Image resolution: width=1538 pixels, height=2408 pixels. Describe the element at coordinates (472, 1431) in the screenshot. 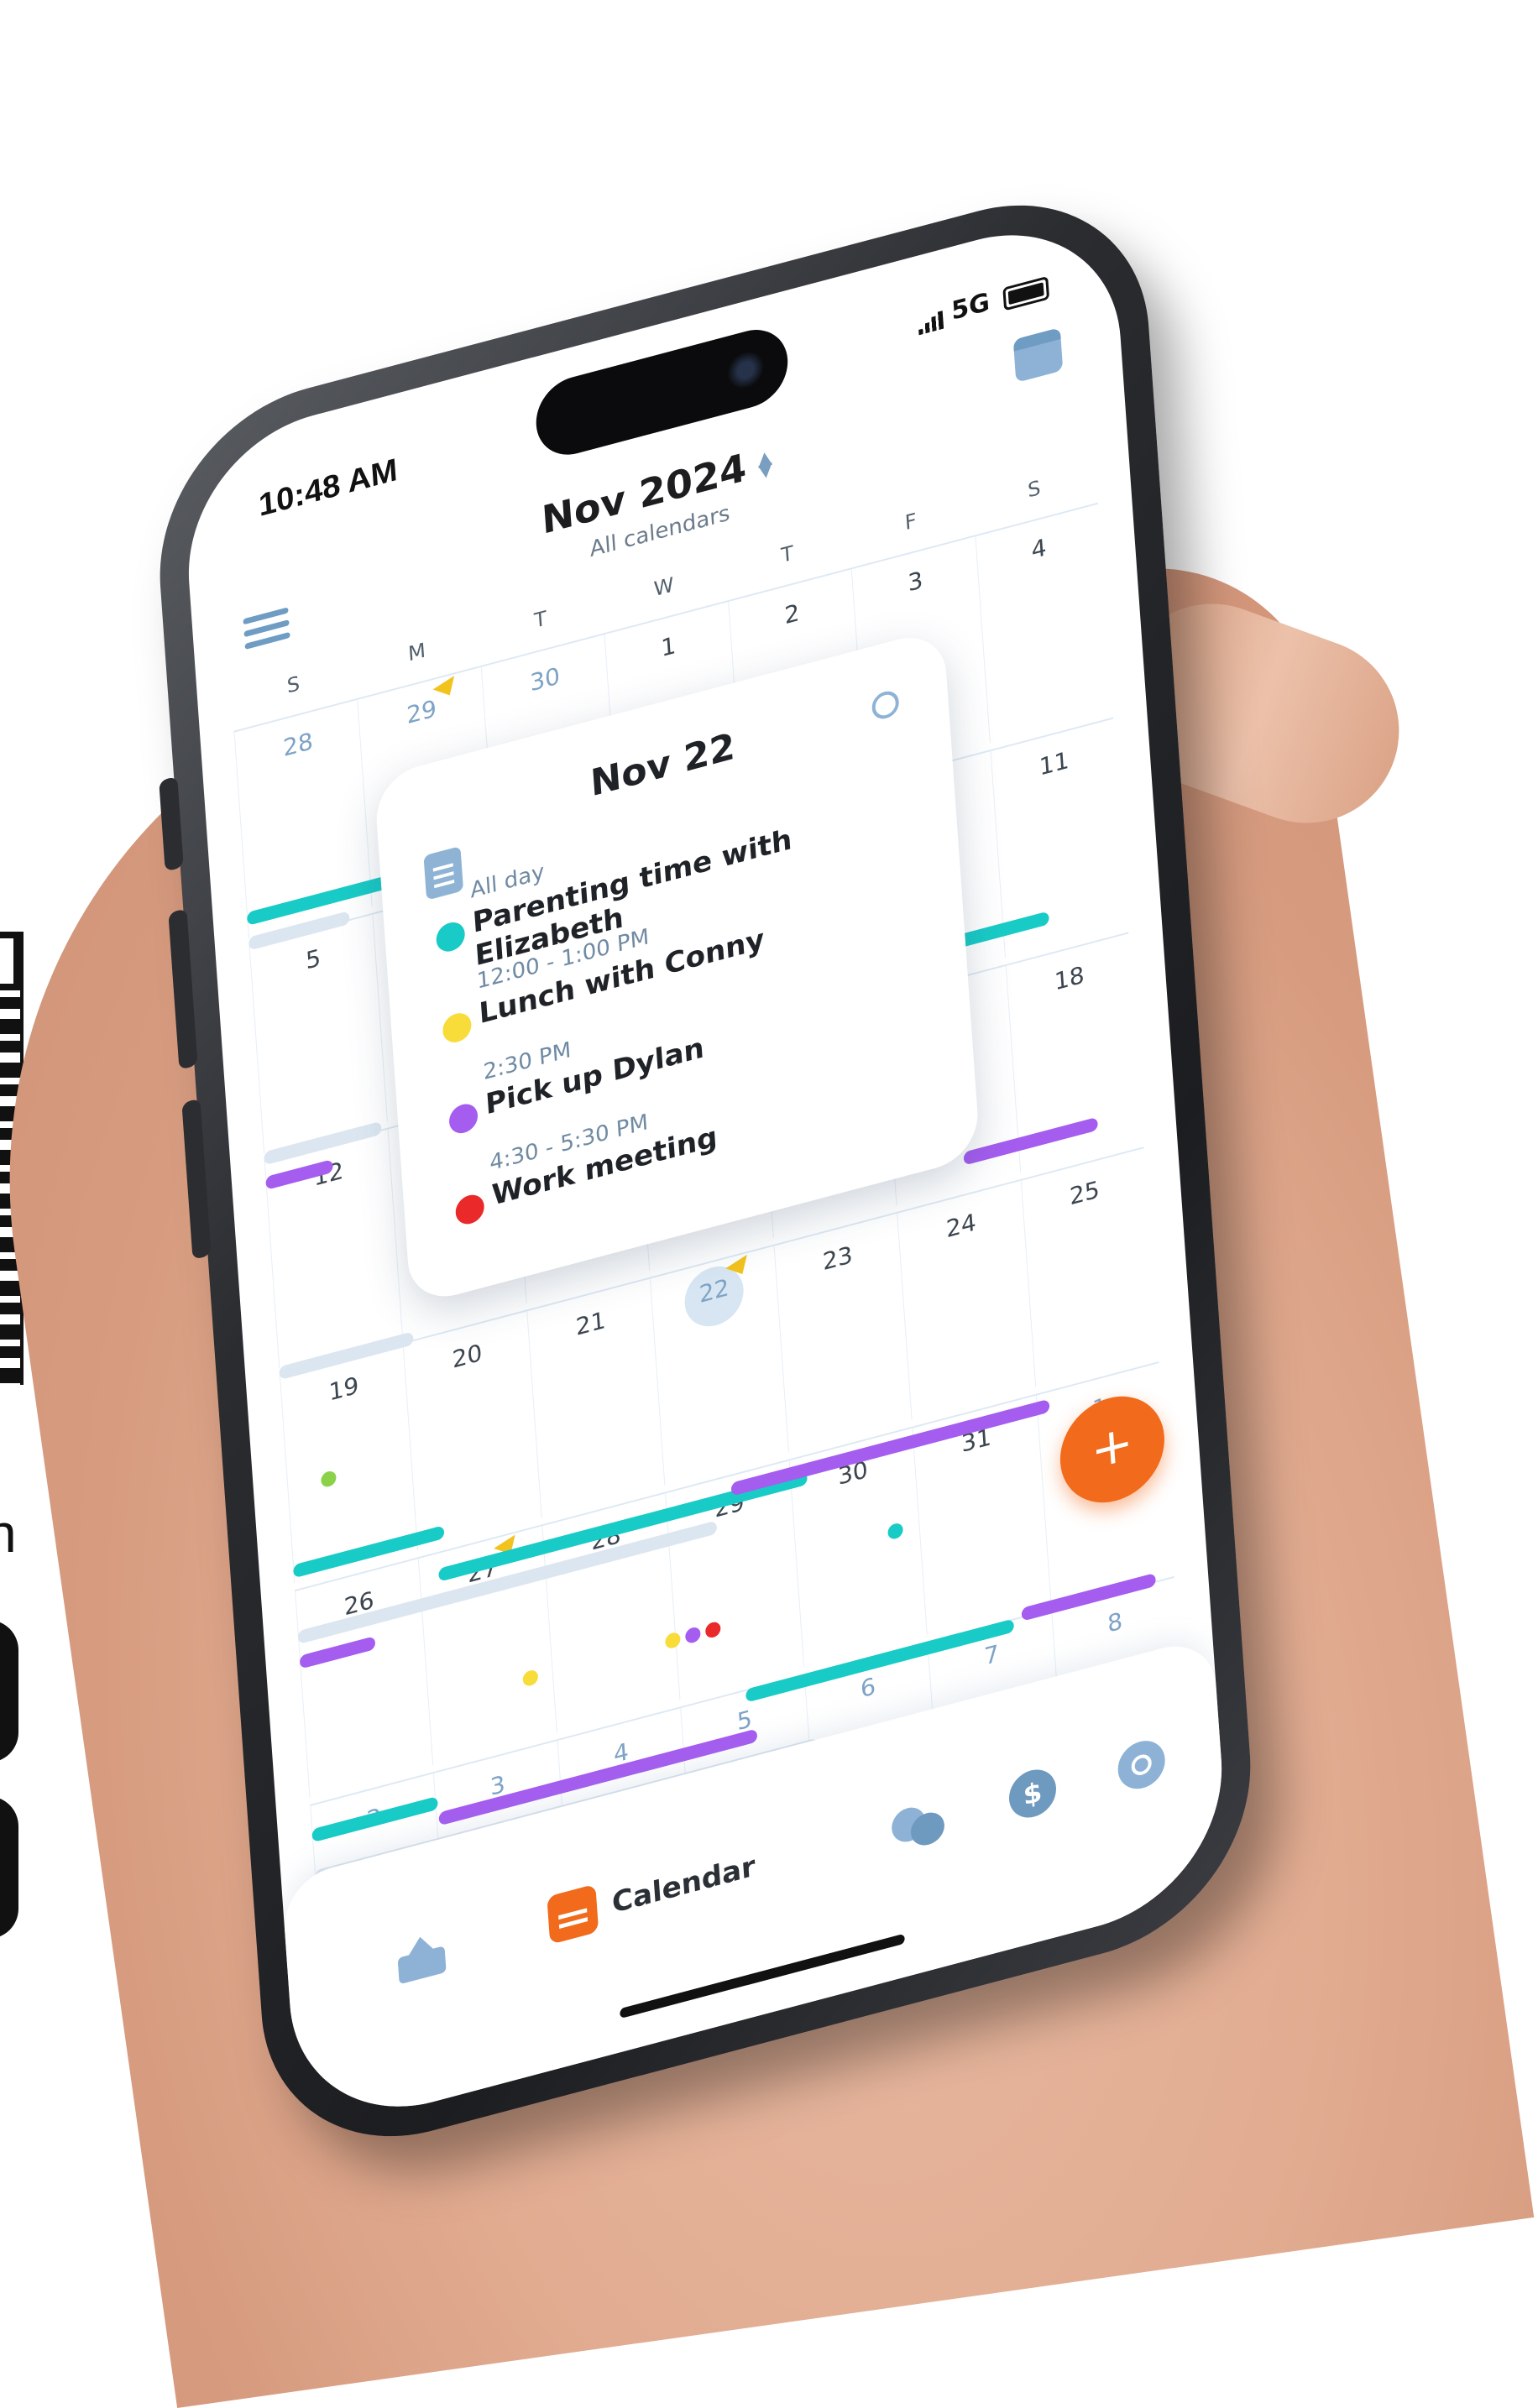

I see `calendar-day-cell: 20` at that location.